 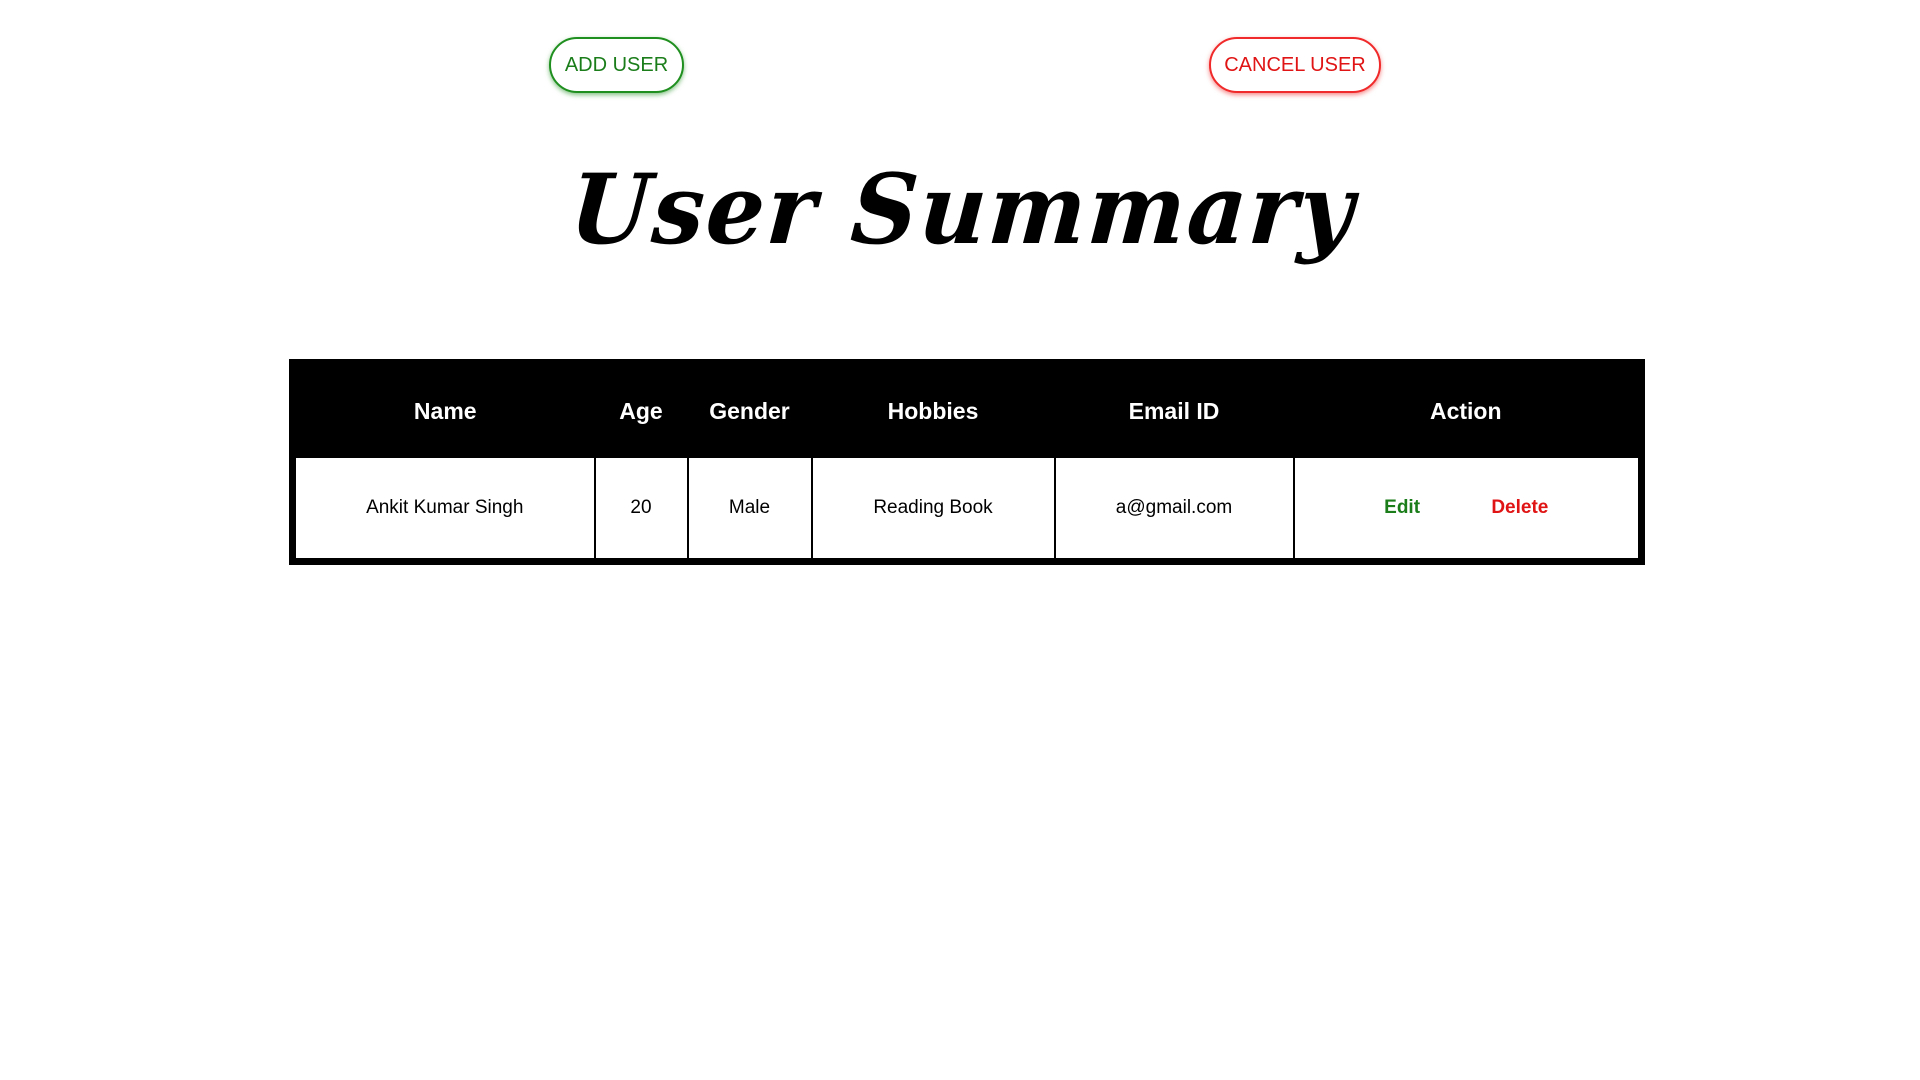 I want to click on edit-button: Edit, so click(x=1402, y=508).